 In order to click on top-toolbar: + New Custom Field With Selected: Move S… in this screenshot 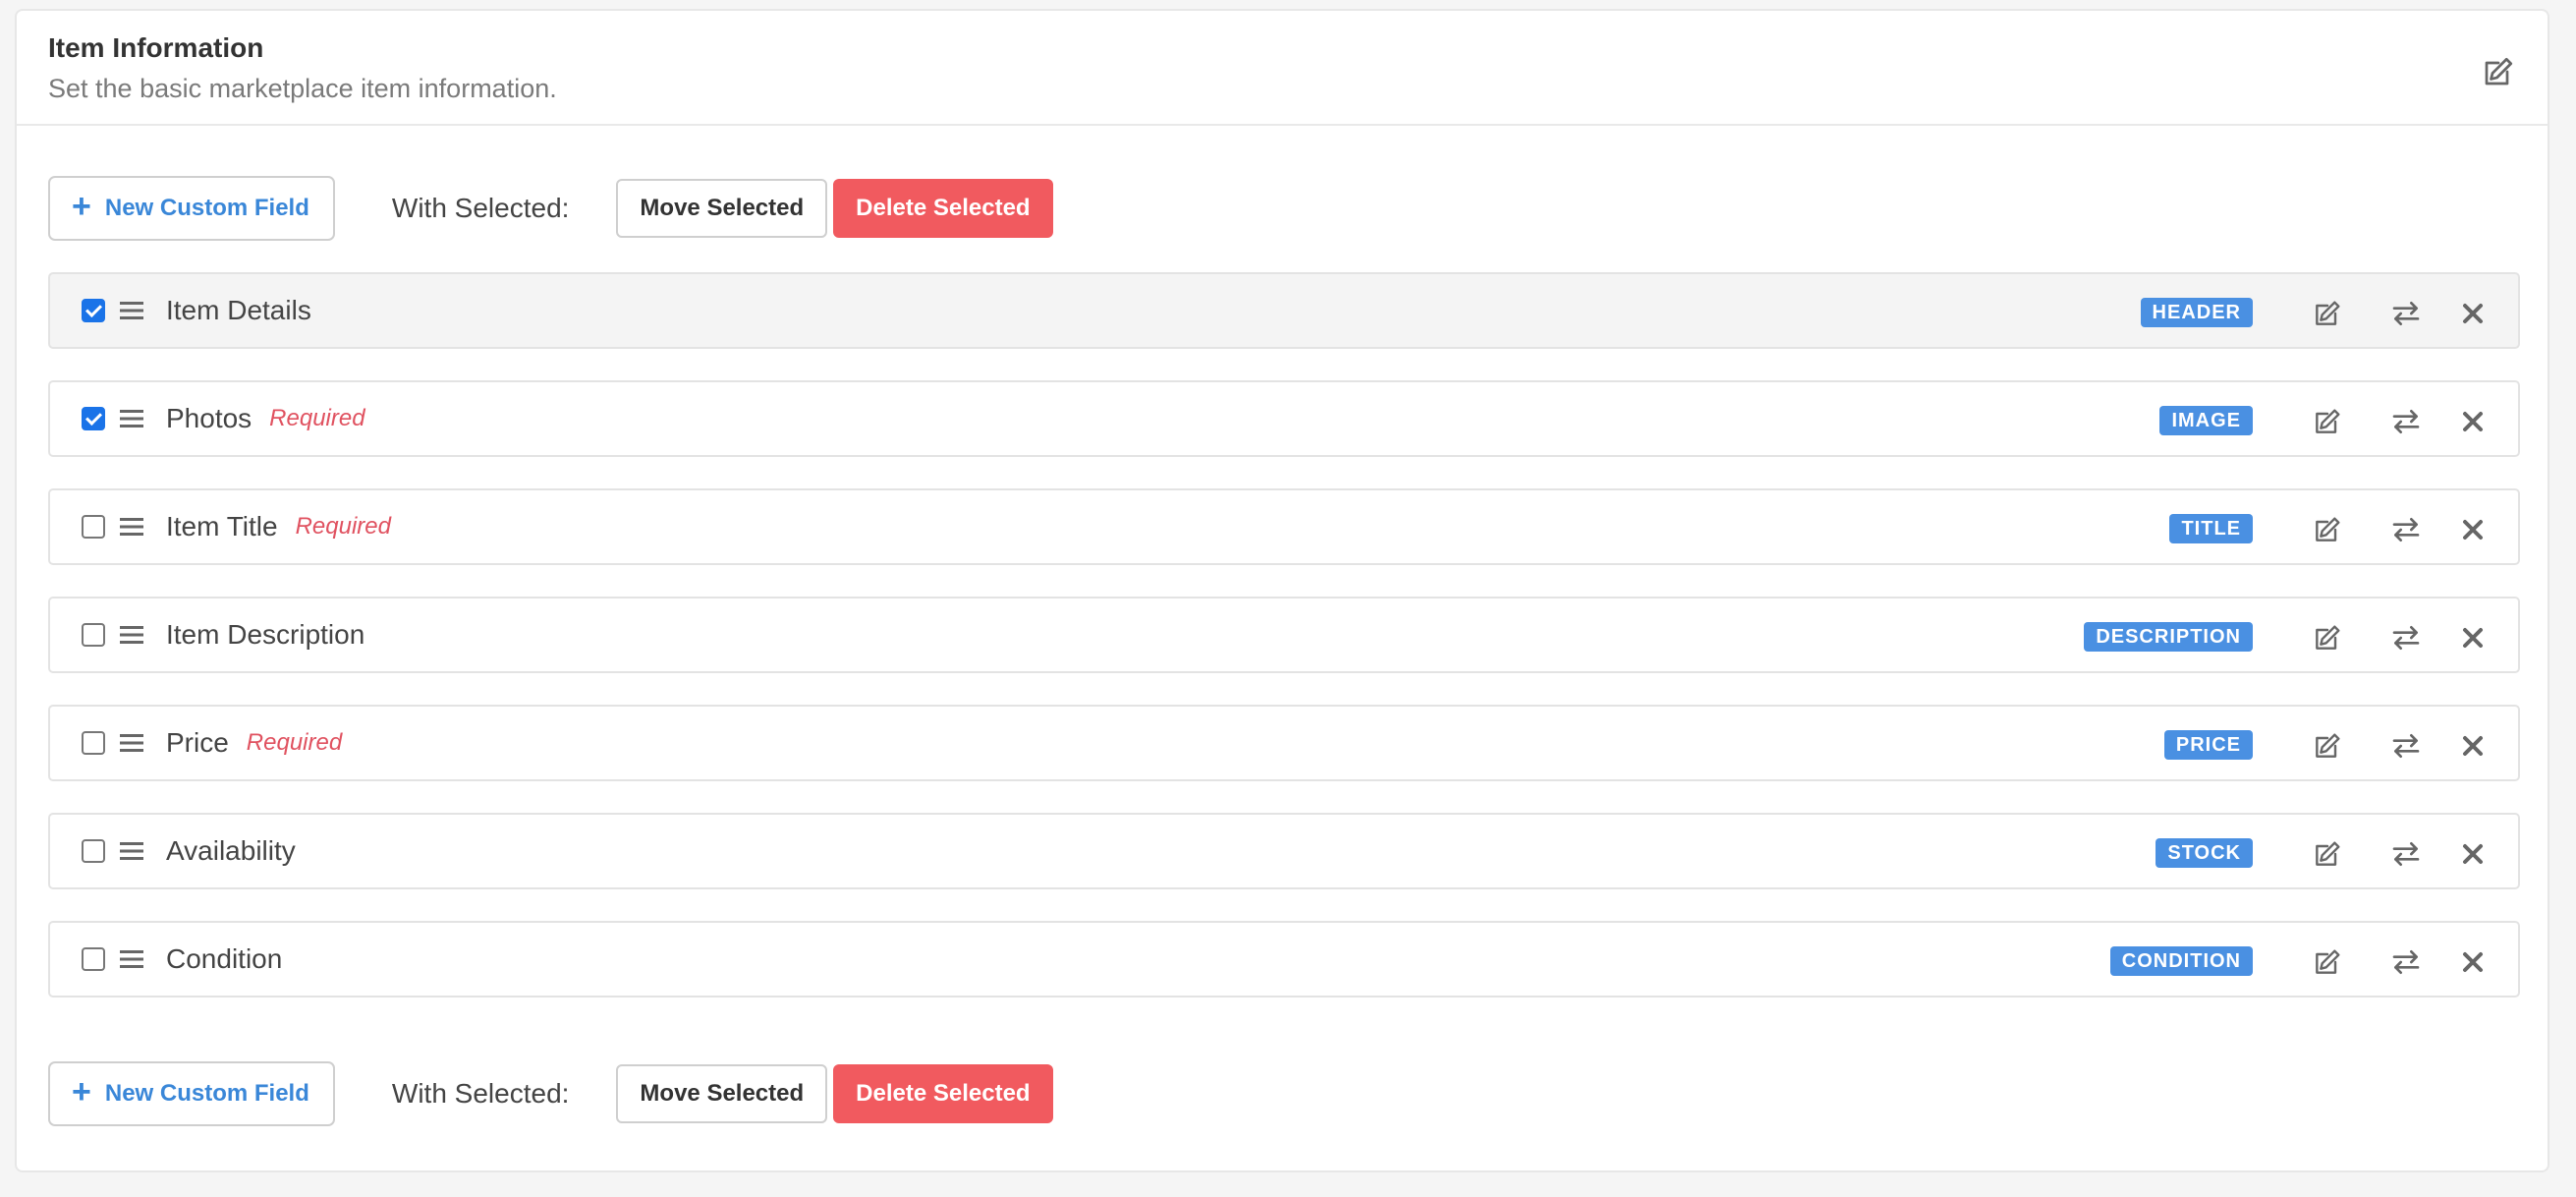, I will do `click(550, 208)`.